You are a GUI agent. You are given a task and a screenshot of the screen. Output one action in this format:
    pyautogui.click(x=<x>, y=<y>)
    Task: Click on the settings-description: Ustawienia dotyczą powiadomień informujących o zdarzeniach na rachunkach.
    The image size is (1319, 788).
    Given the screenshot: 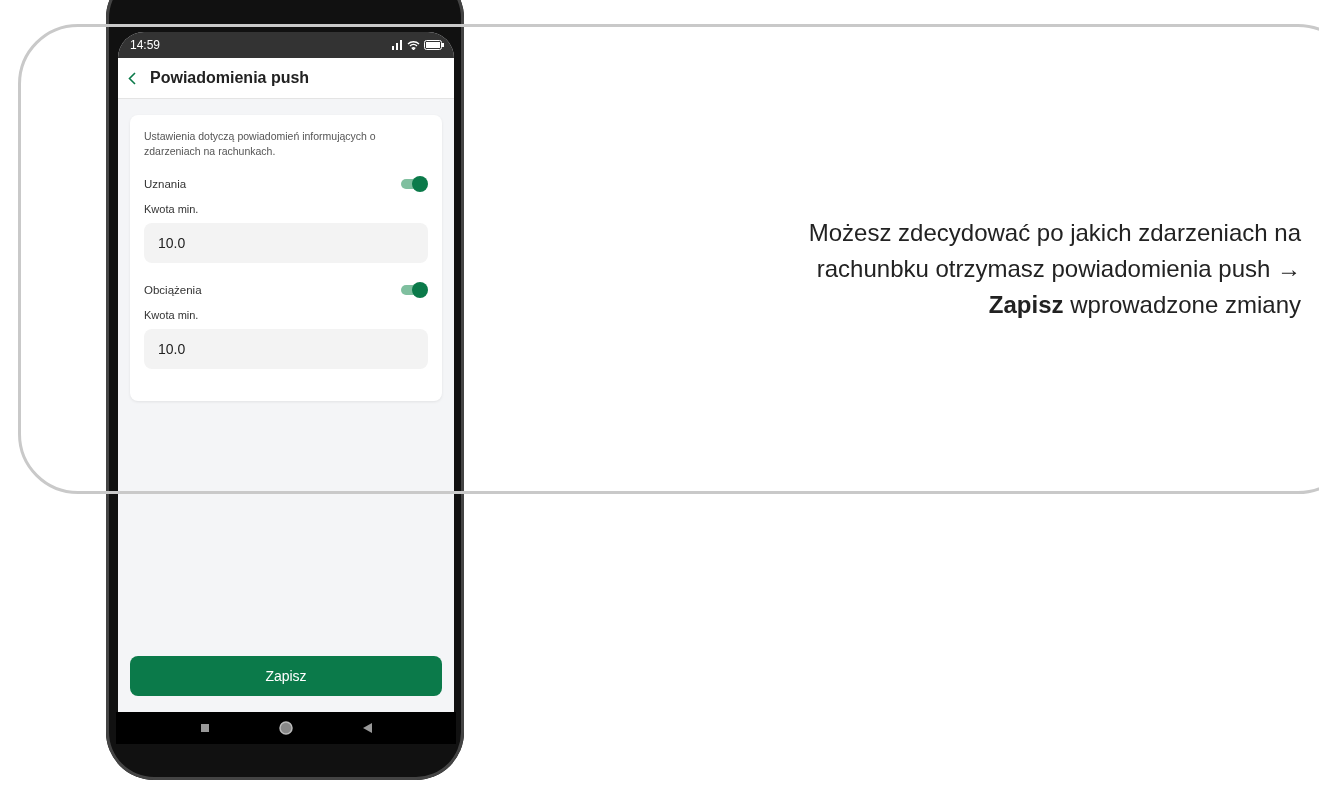 What is the action you would take?
    pyautogui.click(x=260, y=144)
    